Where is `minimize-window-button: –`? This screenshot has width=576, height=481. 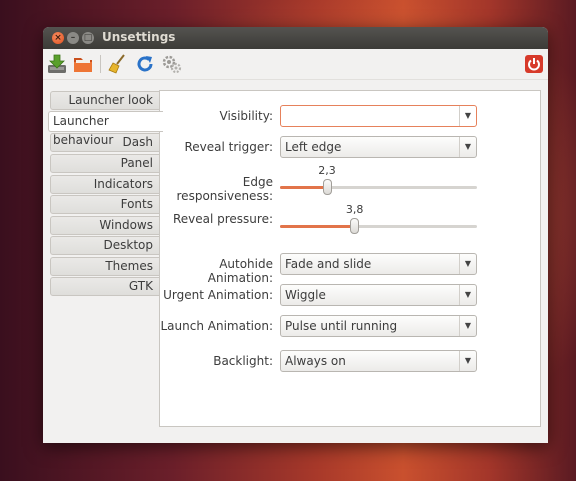 minimize-window-button: – is located at coordinates (73, 38).